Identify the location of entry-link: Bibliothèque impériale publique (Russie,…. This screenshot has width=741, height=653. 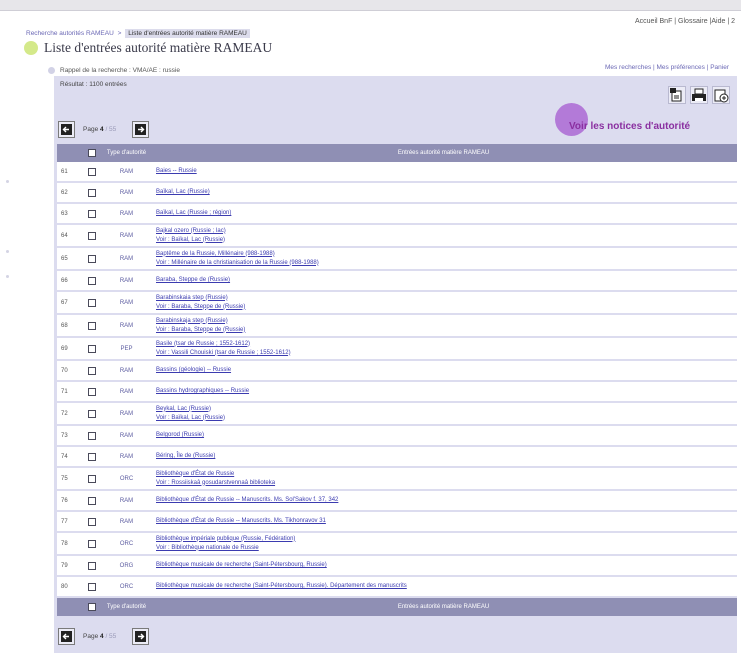
(446, 539).